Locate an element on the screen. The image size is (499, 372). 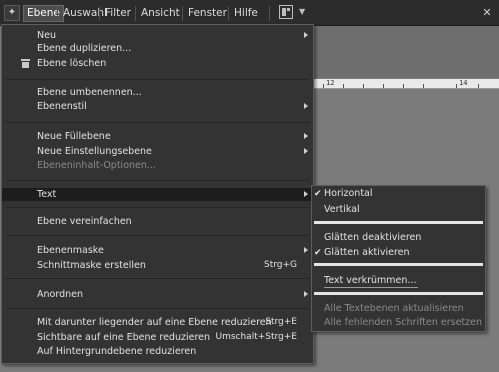
menu-item-schnittmaske-erstellen: Schnittmaske erstellen Strg+G is located at coordinates (157, 265).